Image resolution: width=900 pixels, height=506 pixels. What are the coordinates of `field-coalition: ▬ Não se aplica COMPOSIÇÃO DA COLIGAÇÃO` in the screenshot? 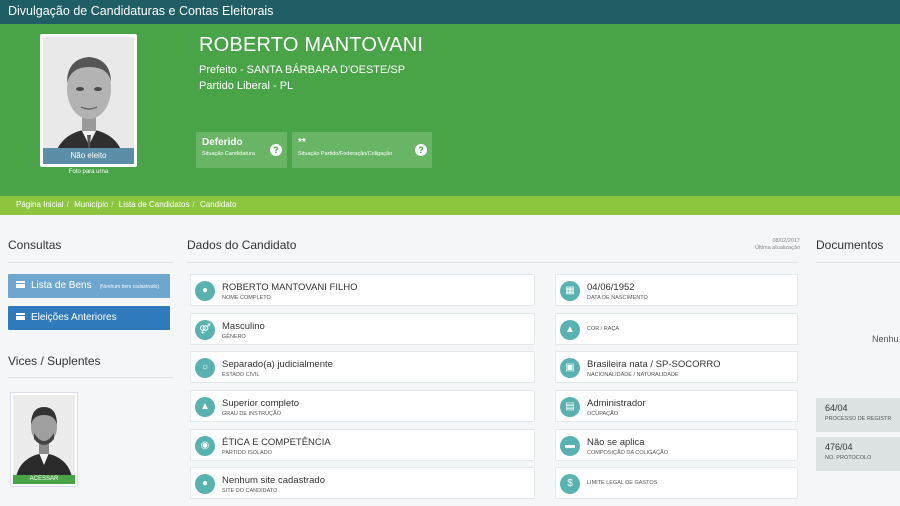 It's located at (676, 445).